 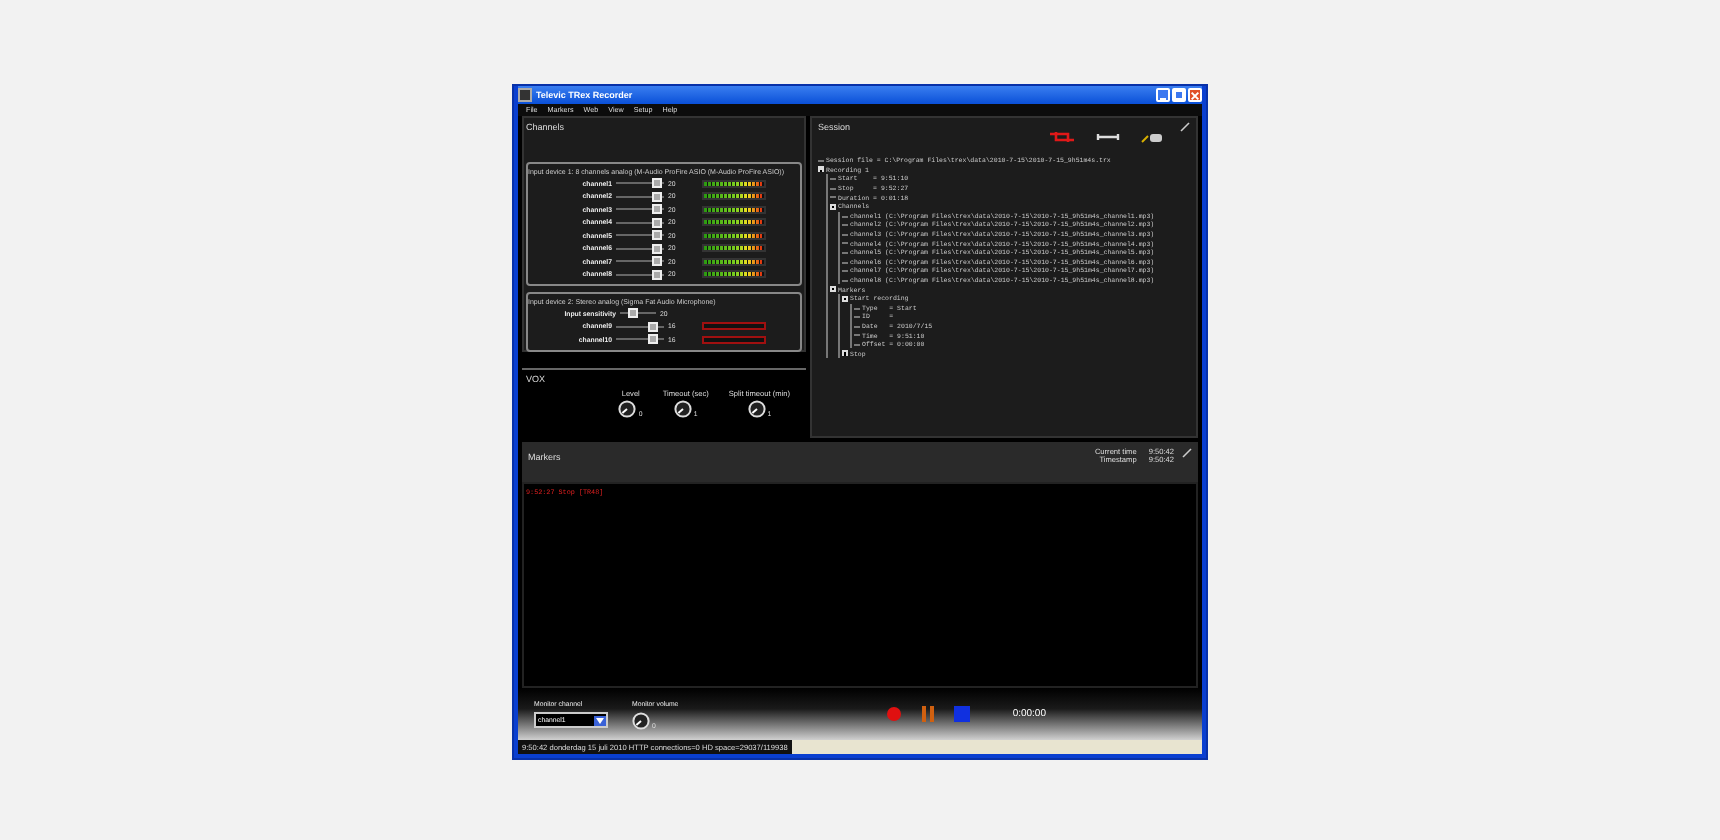 I want to click on caret-icon, so click(x=600, y=720).